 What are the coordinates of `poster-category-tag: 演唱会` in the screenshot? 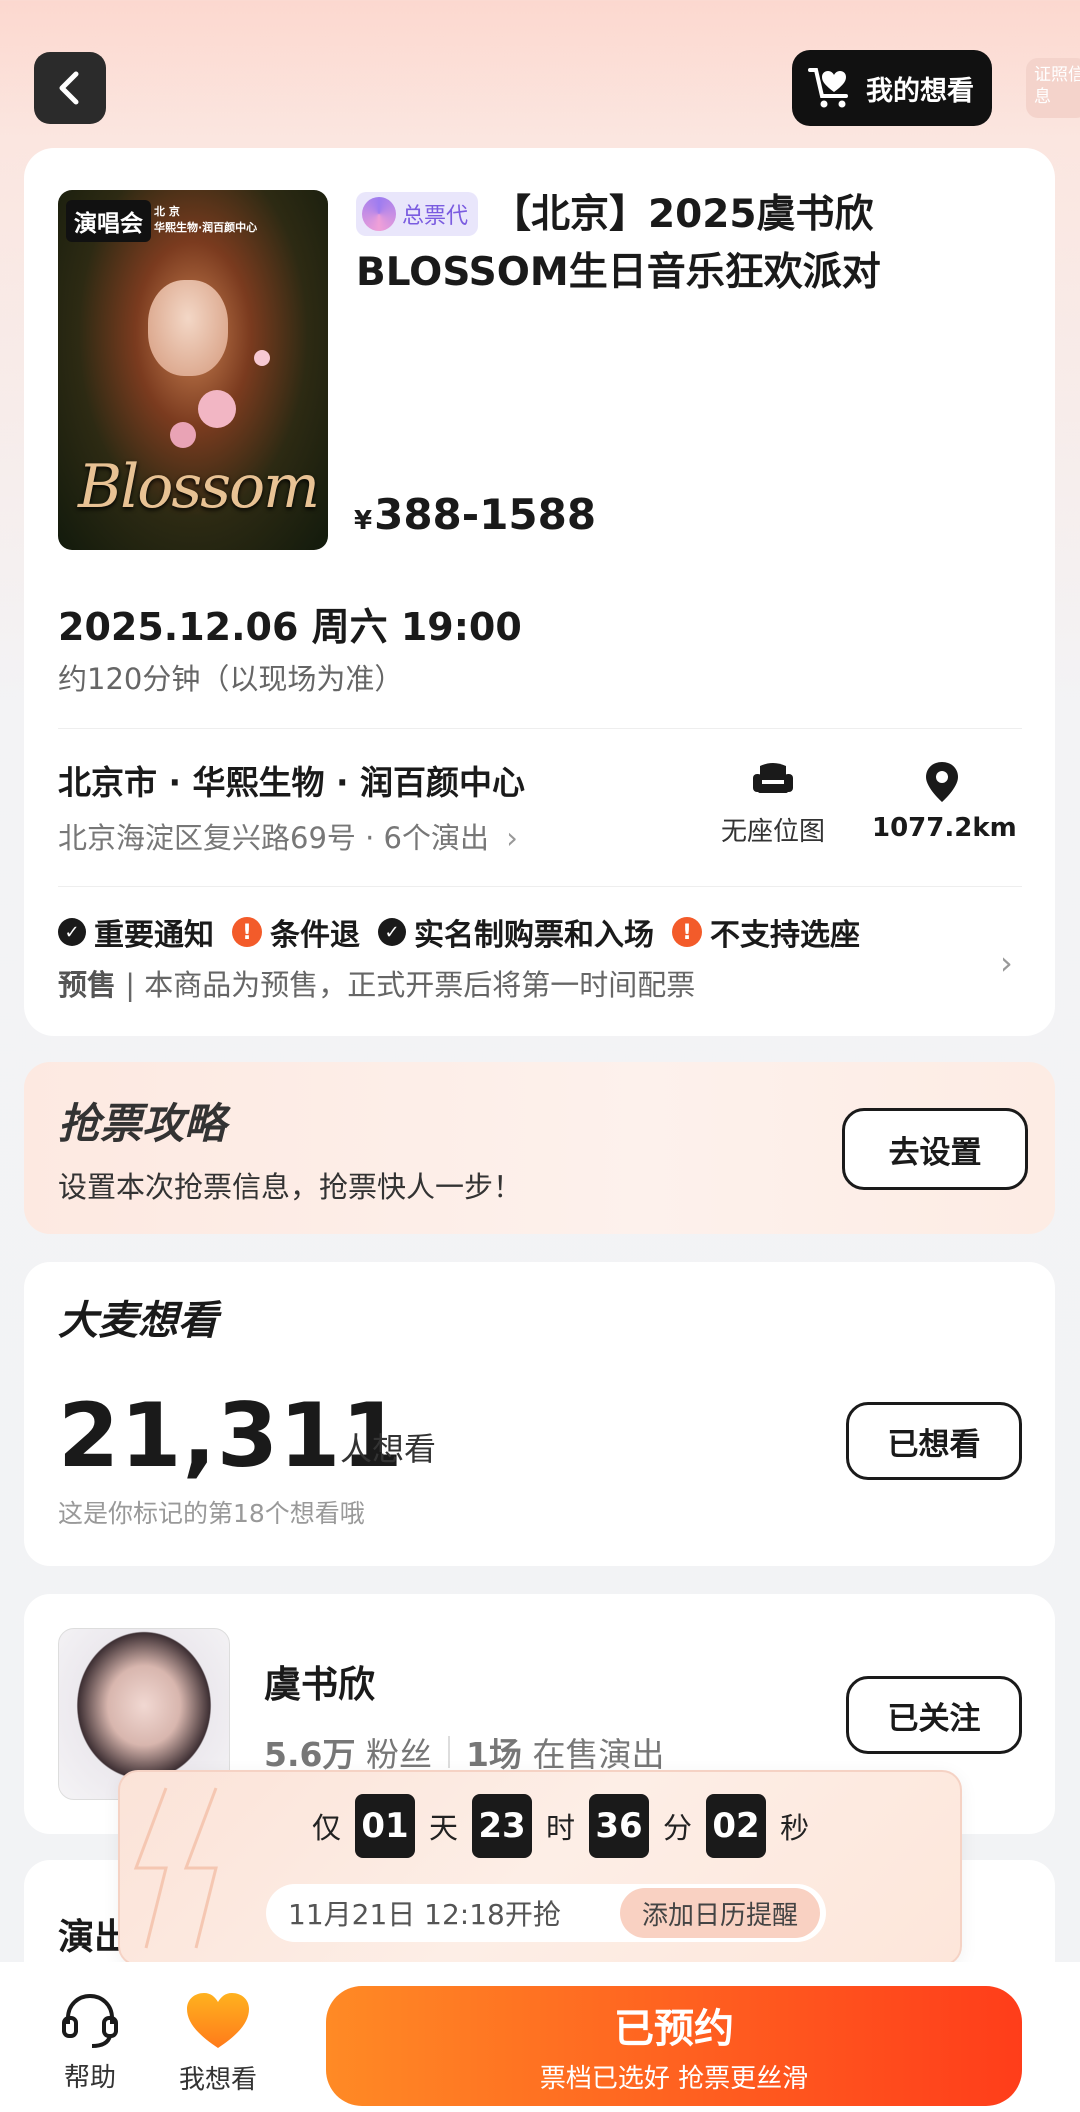 It's located at (108, 221).